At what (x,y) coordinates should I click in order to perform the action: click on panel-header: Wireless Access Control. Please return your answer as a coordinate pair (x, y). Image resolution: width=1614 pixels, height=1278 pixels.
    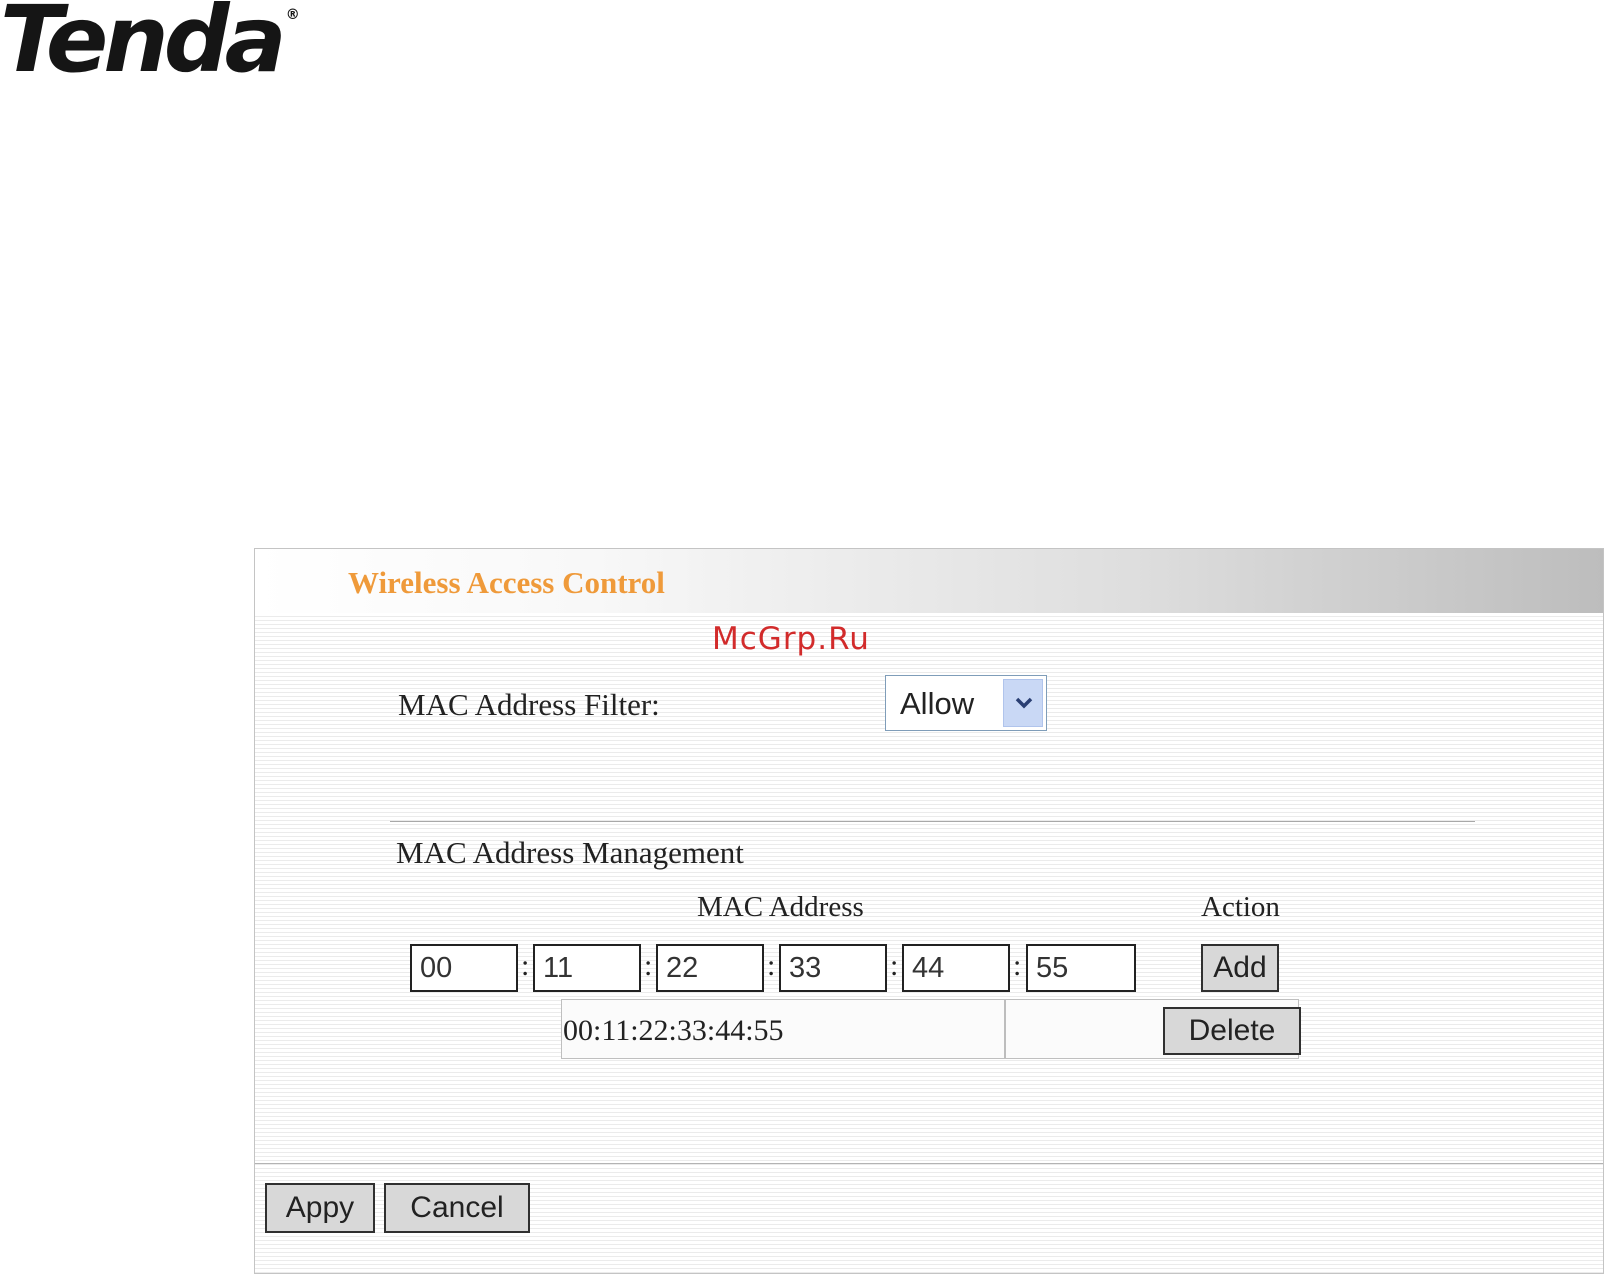
    Looking at the image, I should click on (929, 581).